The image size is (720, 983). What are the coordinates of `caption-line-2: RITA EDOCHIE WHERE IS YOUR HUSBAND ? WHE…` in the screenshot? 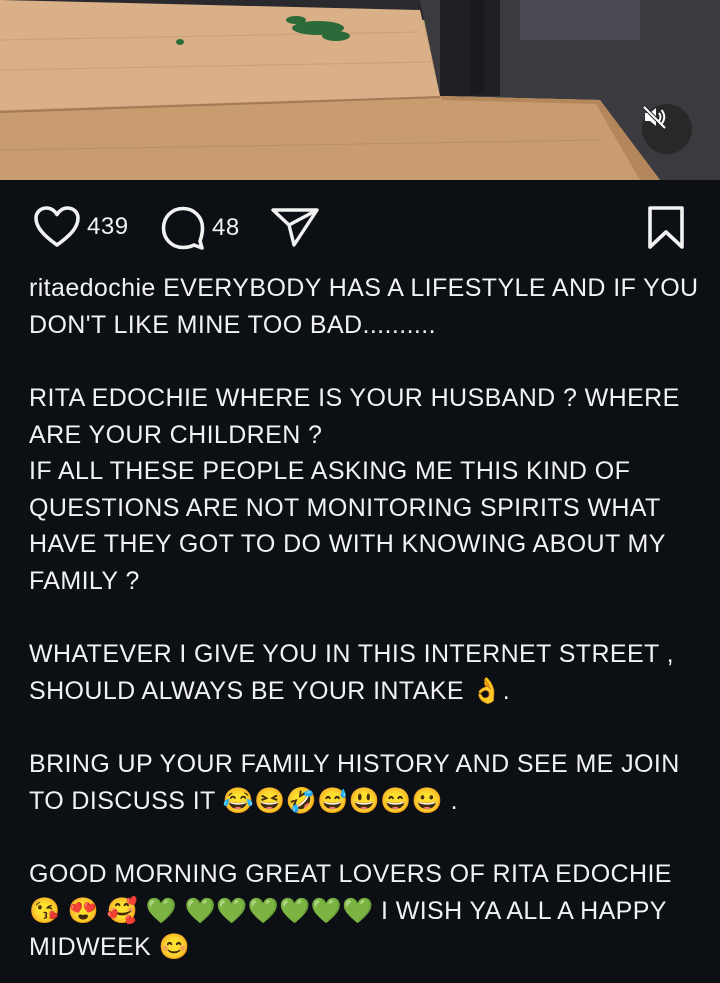 It's located at (354, 416).